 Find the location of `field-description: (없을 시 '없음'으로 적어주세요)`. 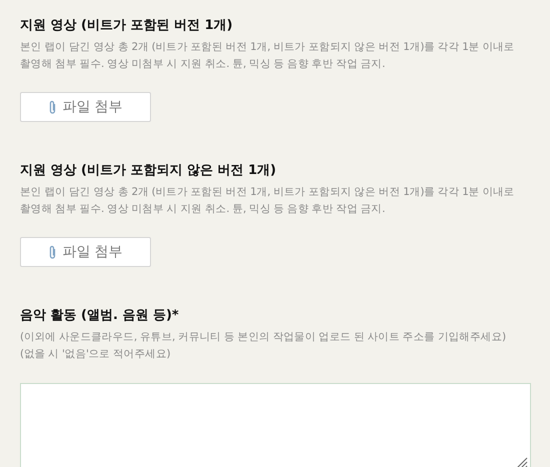

field-description: (없을 시 '없음'으로 적어주세요) is located at coordinates (96, 354).